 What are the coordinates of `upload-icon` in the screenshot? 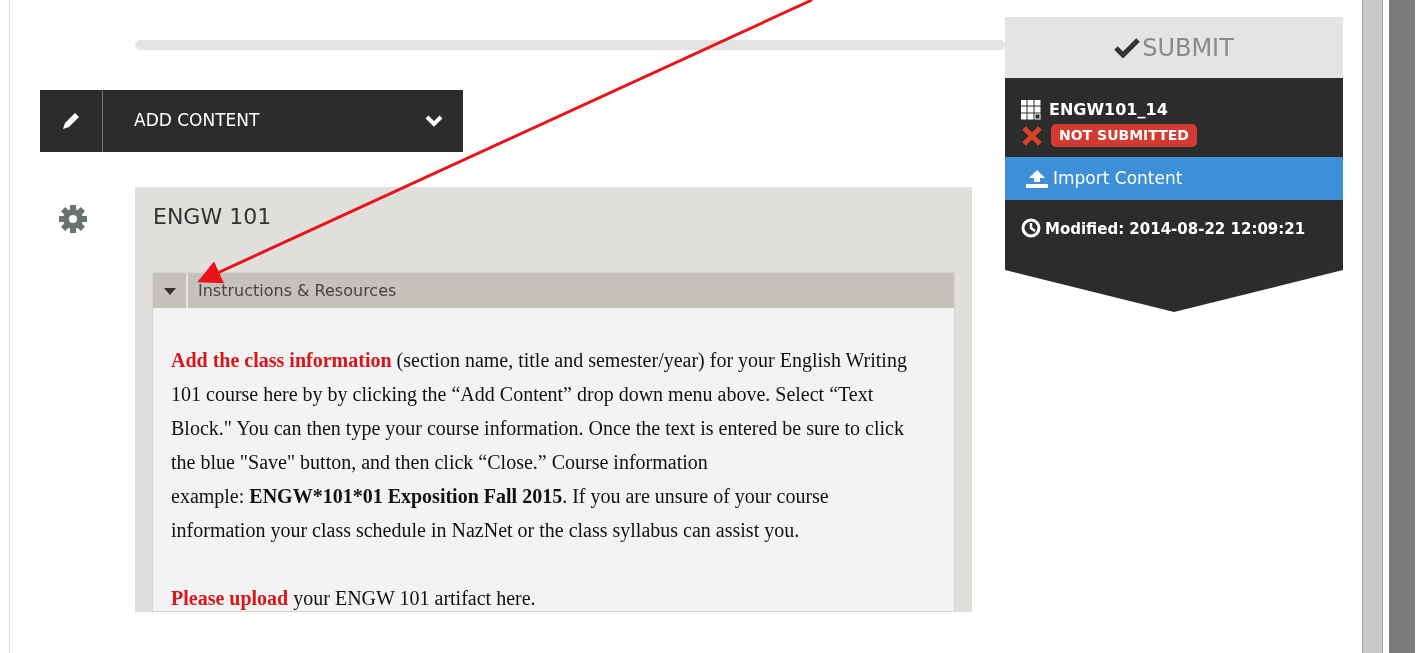 It's located at (1037, 178).